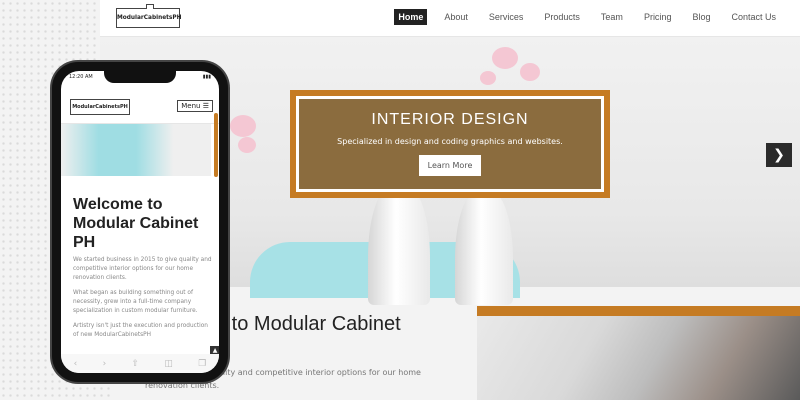 The image size is (800, 400). What do you see at coordinates (140, 77) in the screenshot?
I see `phone-notch` at bounding box center [140, 77].